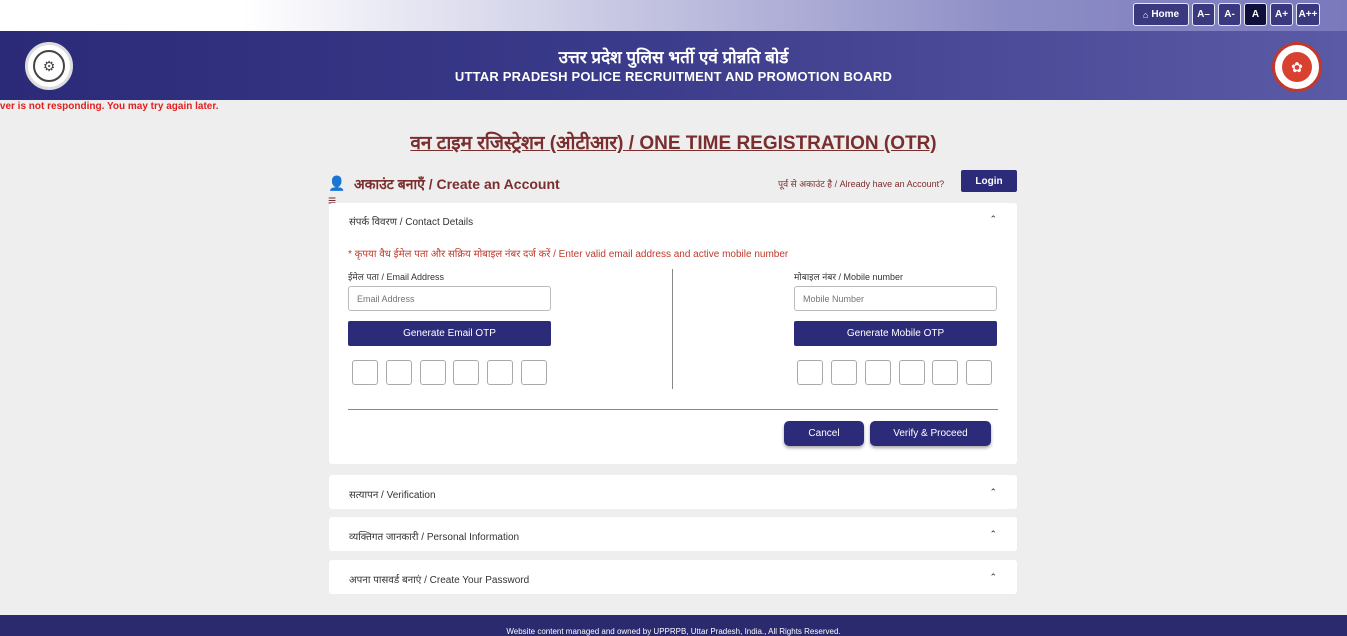 This screenshot has height=636, width=1347. What do you see at coordinates (1281, 14) in the screenshot?
I see `font-increase-button: A+` at bounding box center [1281, 14].